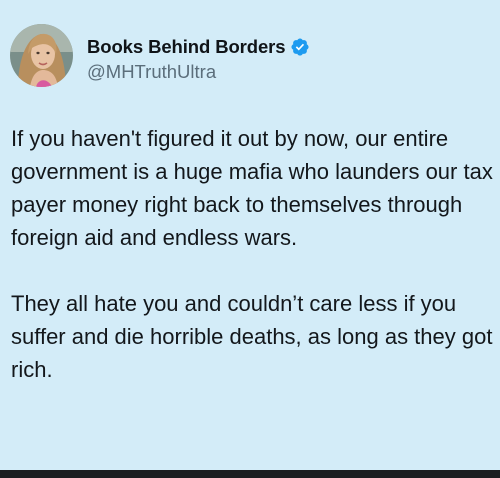 The height and width of the screenshot is (478, 500). I want to click on bottom-edge-bar, so click(250, 474).